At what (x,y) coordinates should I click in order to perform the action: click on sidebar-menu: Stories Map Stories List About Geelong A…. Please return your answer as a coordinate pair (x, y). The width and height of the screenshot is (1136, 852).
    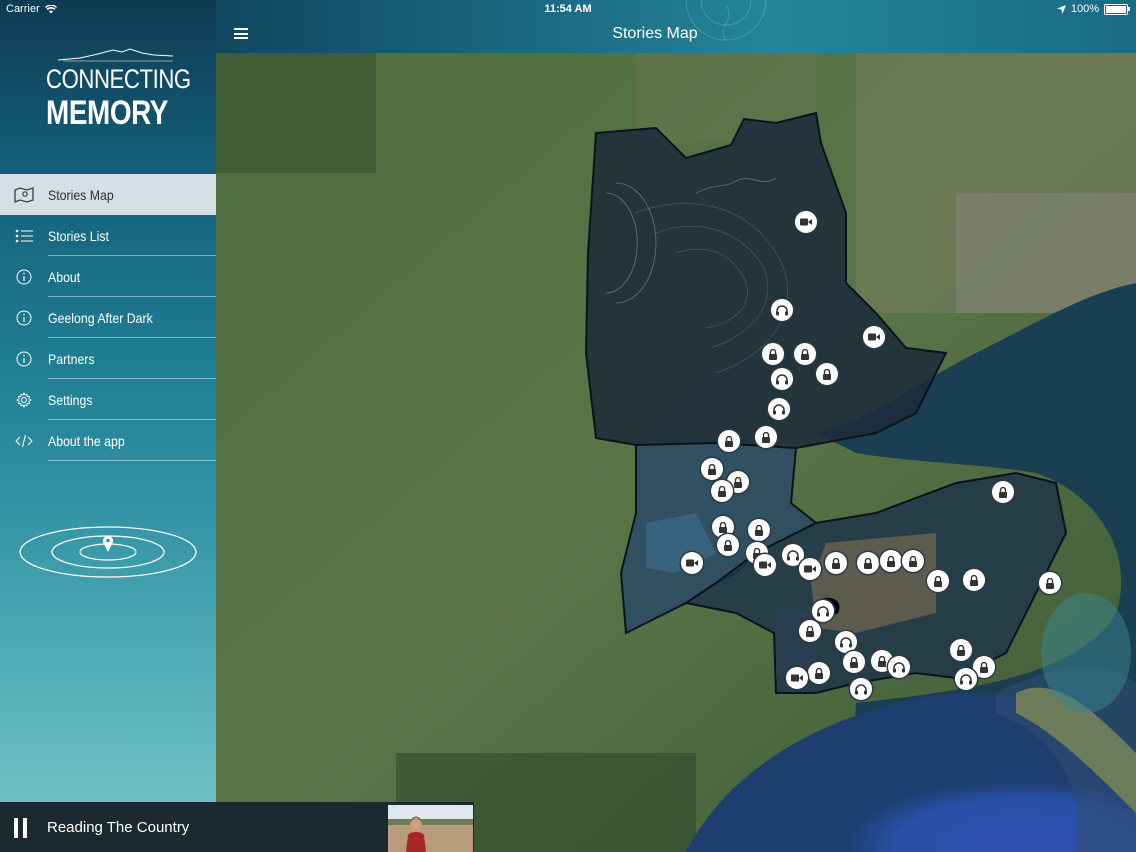
    Looking at the image, I should click on (108, 317).